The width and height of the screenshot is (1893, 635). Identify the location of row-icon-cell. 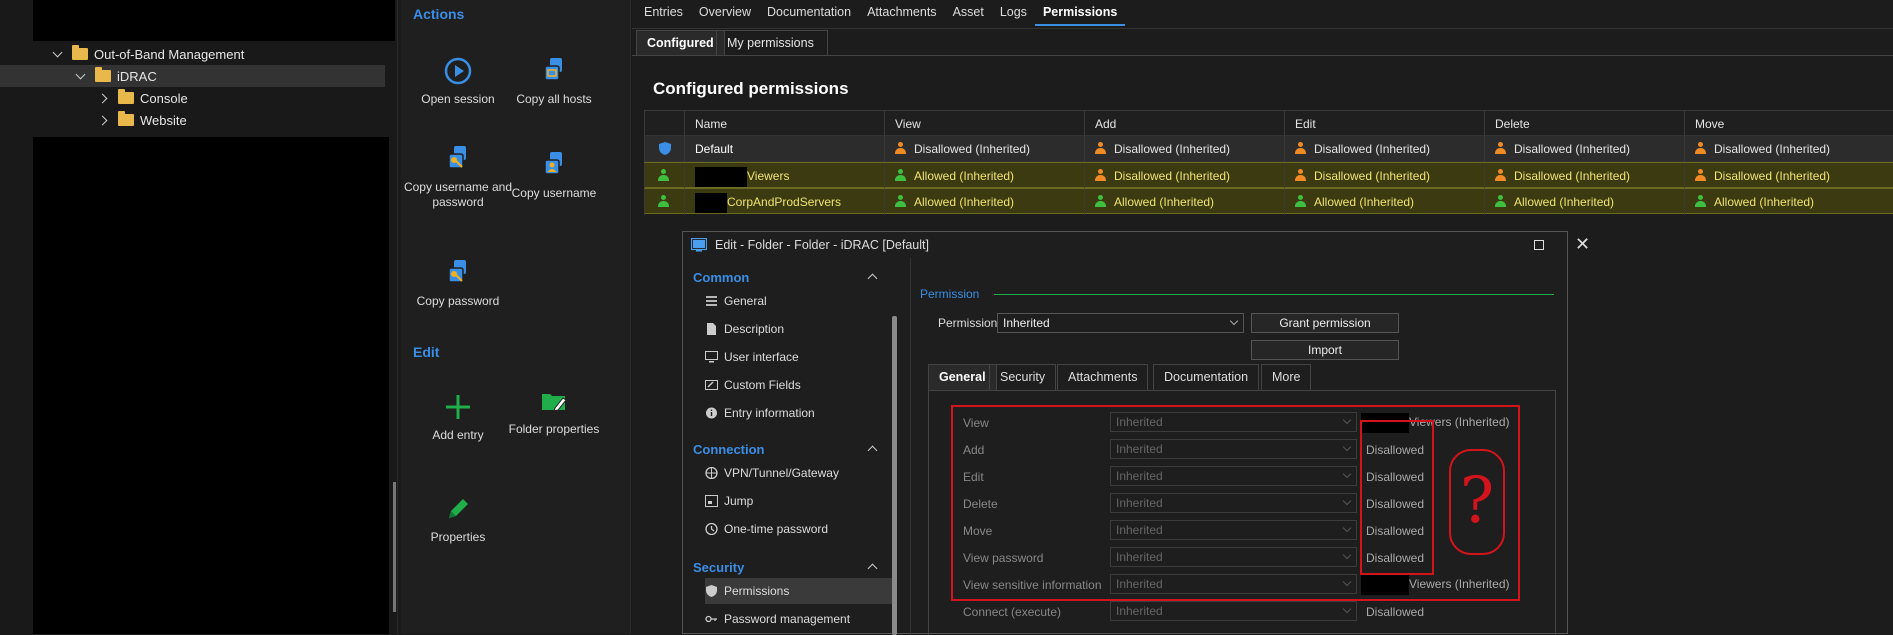
(664, 202).